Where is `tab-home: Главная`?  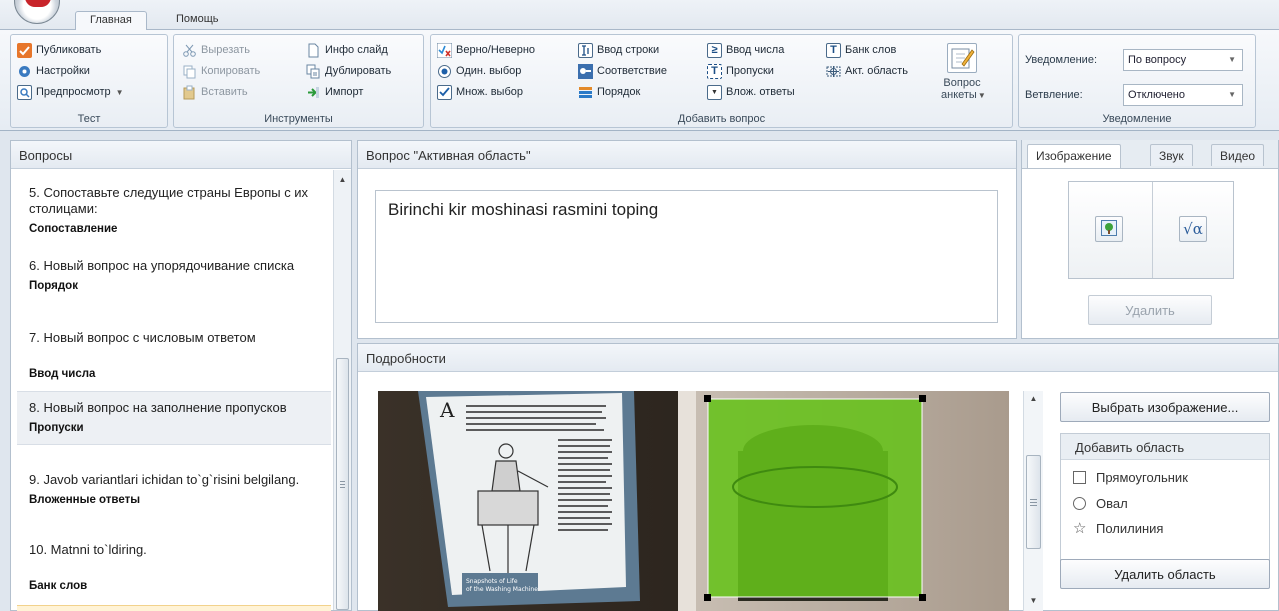 tab-home: Главная is located at coordinates (111, 21).